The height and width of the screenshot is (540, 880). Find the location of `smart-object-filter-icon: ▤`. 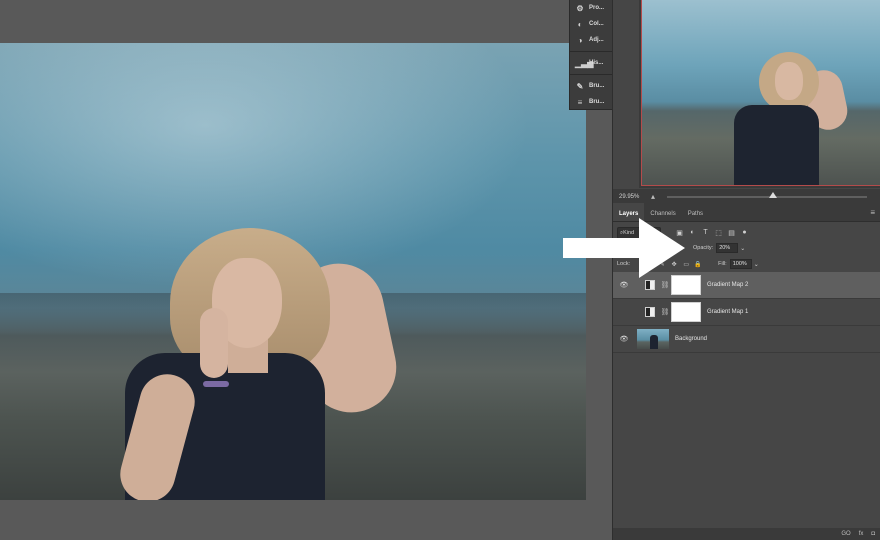

smart-object-filter-icon: ▤ is located at coordinates (731, 233).